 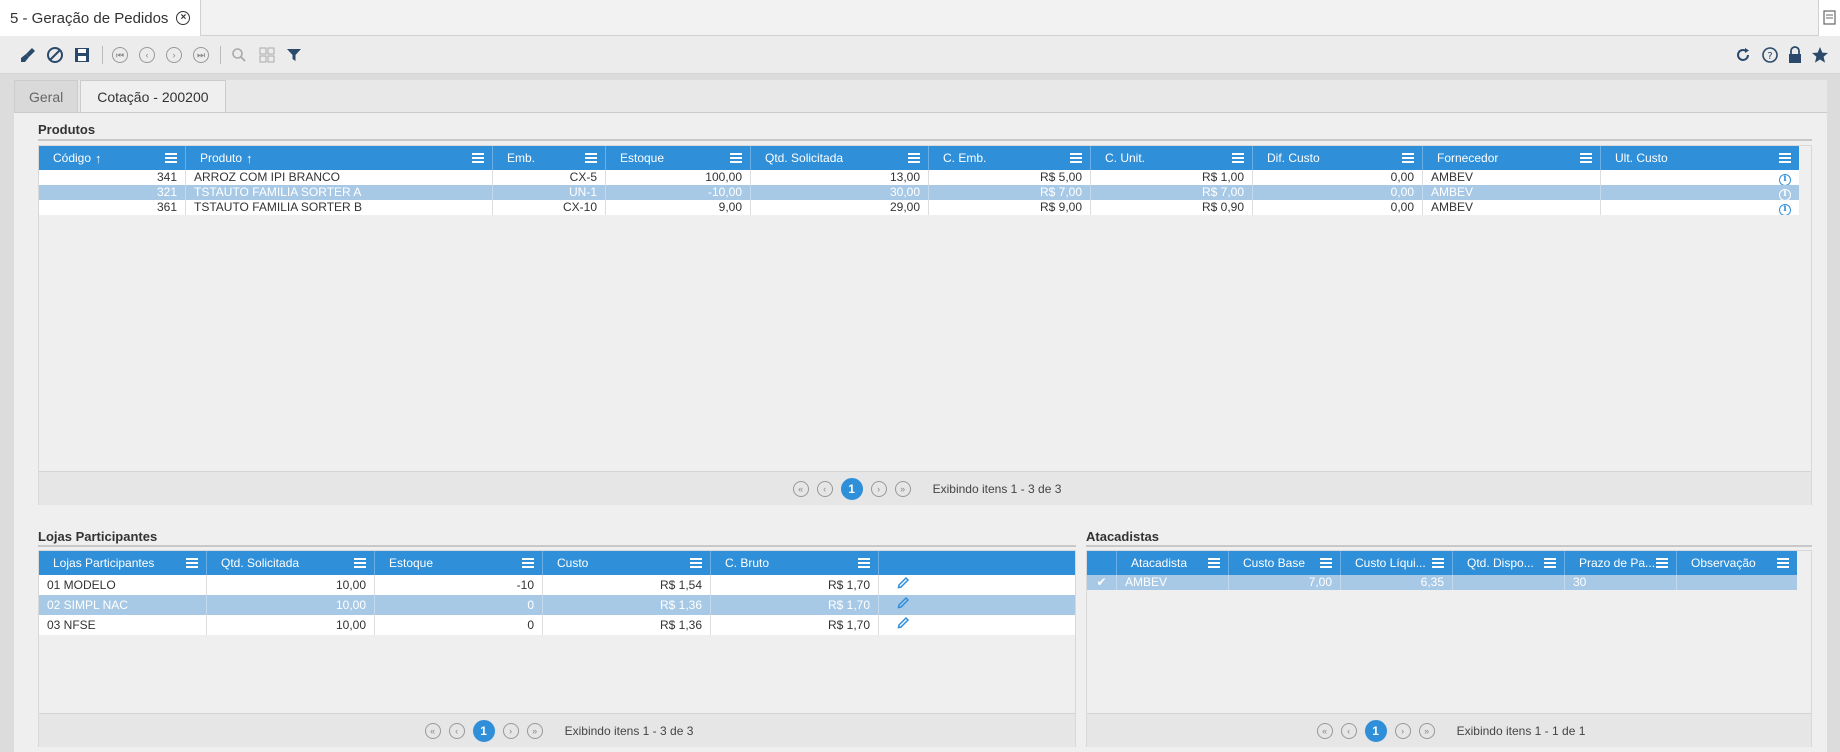 What do you see at coordinates (1700, 158) in the screenshot?
I see `col-ult-custo: Ult. Custo` at bounding box center [1700, 158].